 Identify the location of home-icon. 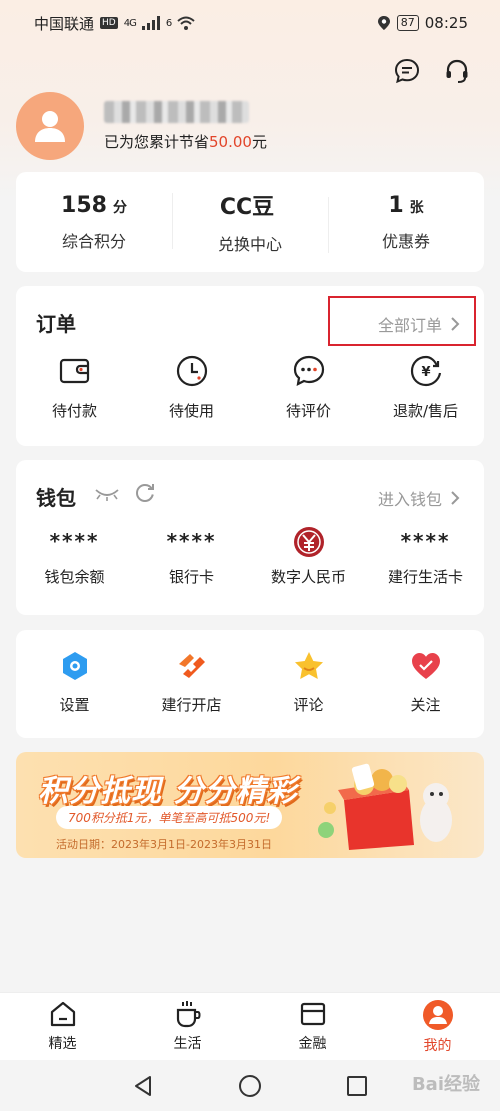
(62, 1014).